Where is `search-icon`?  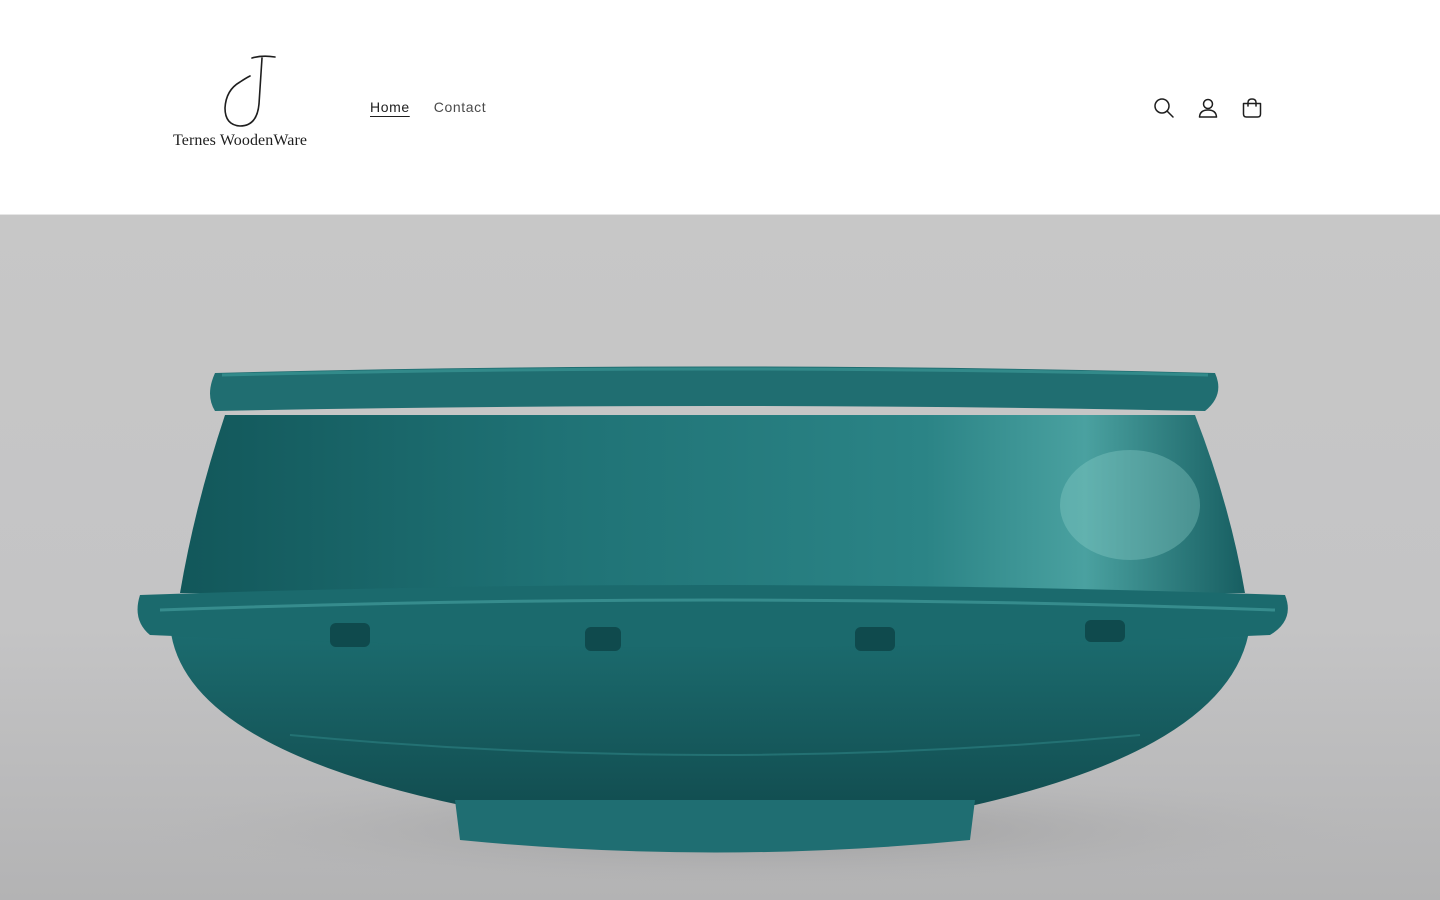 search-icon is located at coordinates (1164, 108).